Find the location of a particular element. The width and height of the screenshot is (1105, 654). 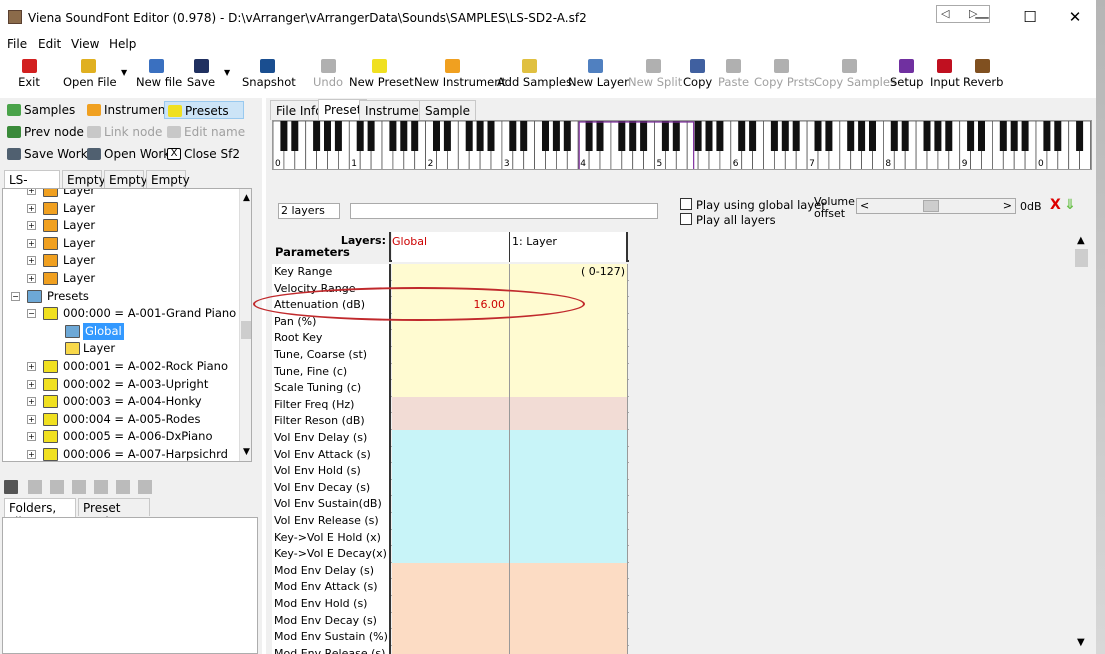

tree-node: − 000:000 = A-001-Grand Piano is located at coordinates (120, 313).